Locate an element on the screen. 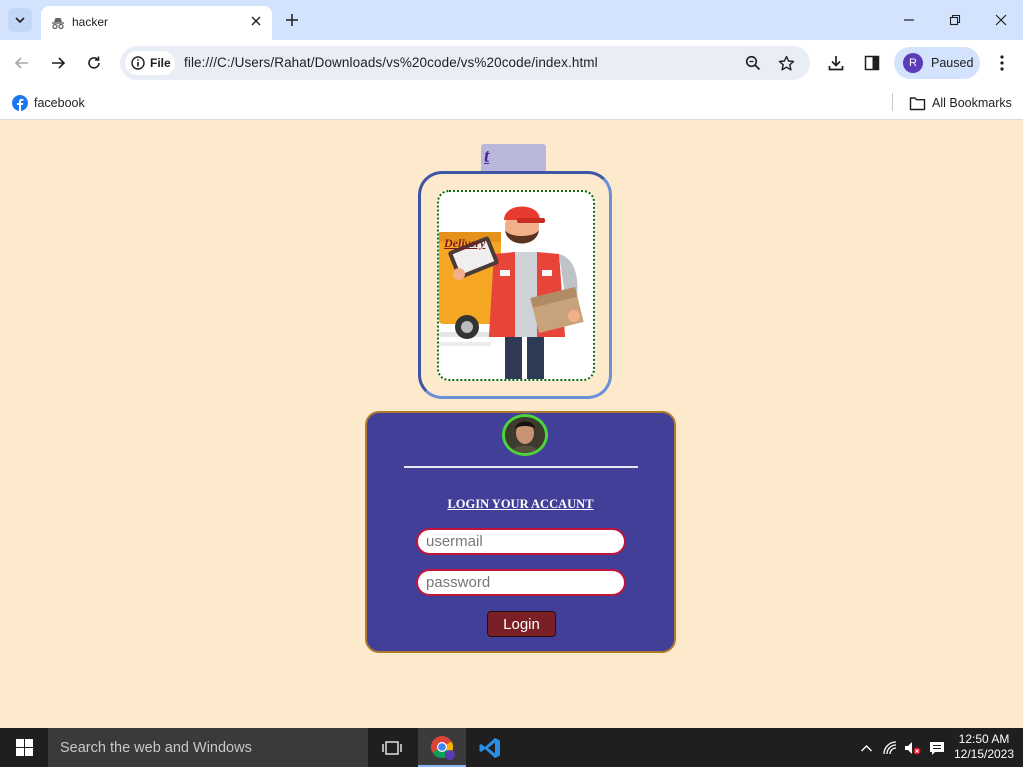  arrow-left-icon is located at coordinates (21, 63).